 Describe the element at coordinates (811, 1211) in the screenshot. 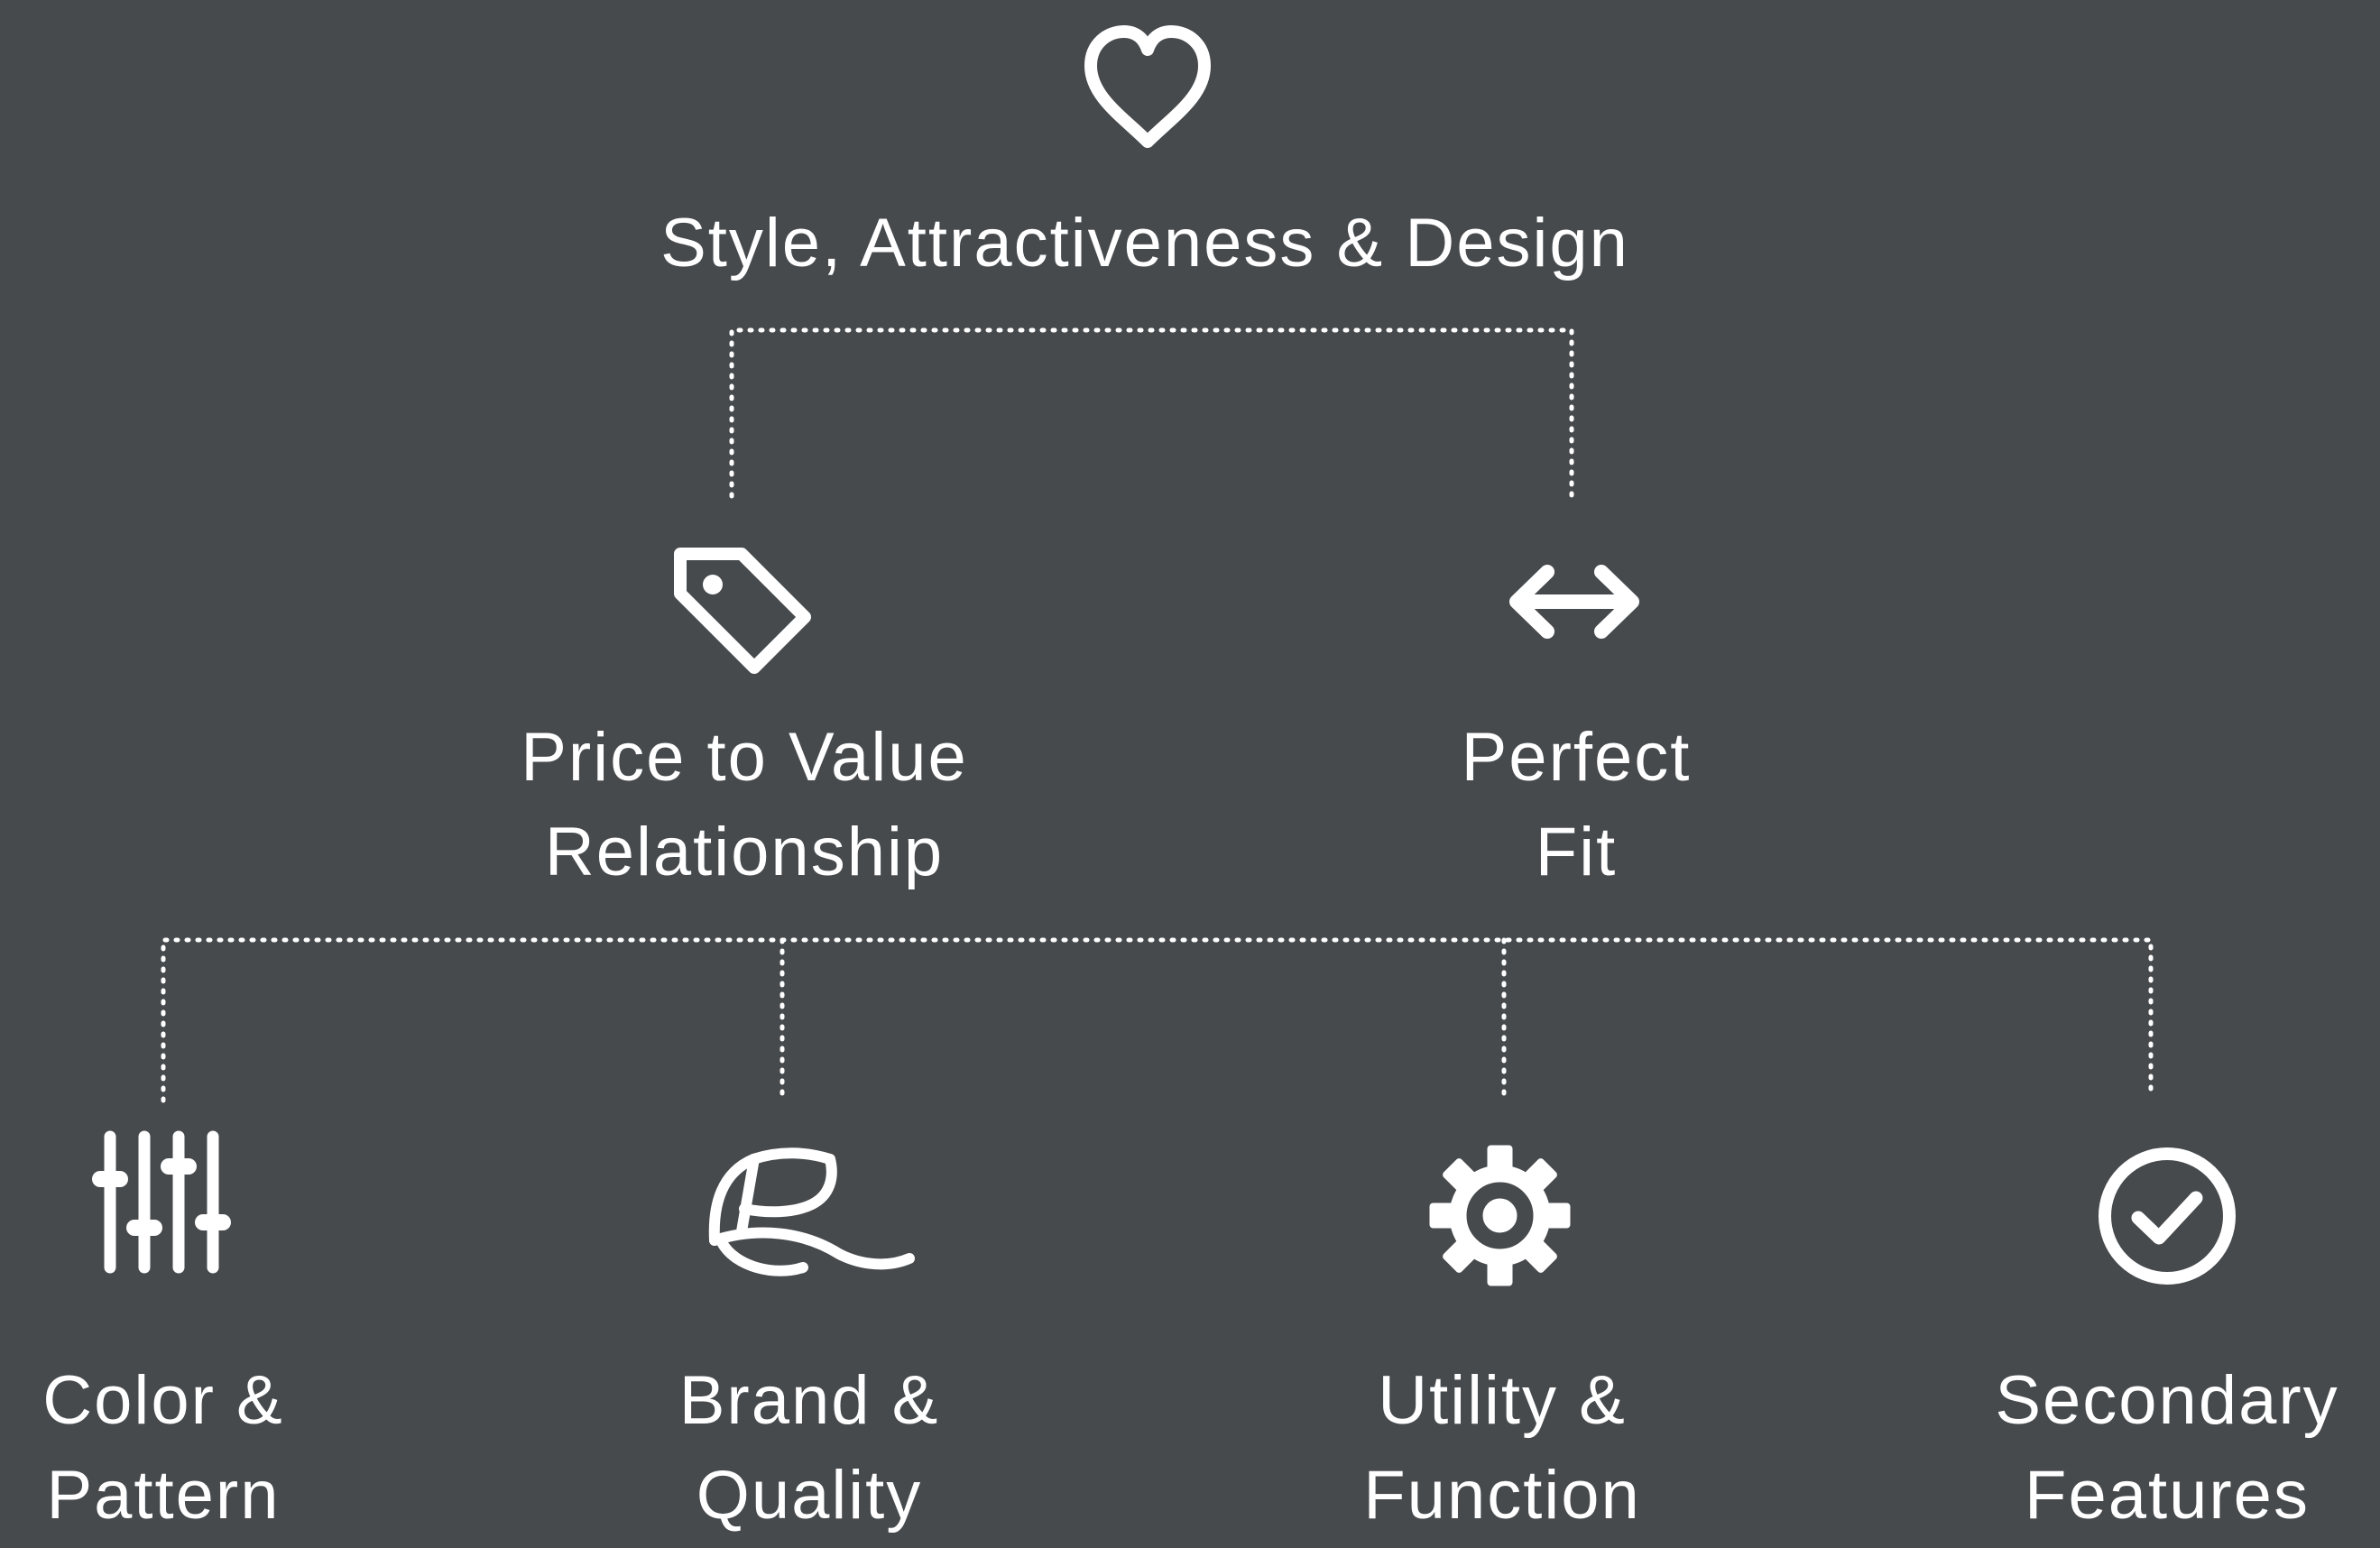

I see `cap-icon` at that location.